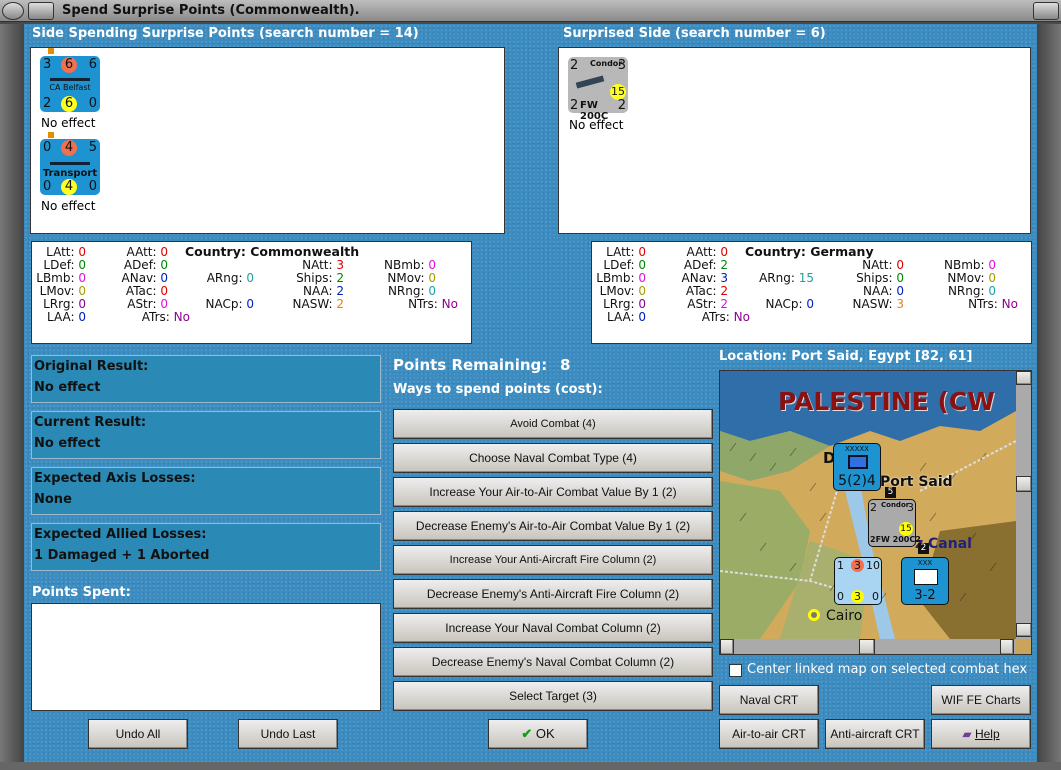  Describe the element at coordinates (66, 317) in the screenshot. I see `stat-laa: LAA: 0` at that location.